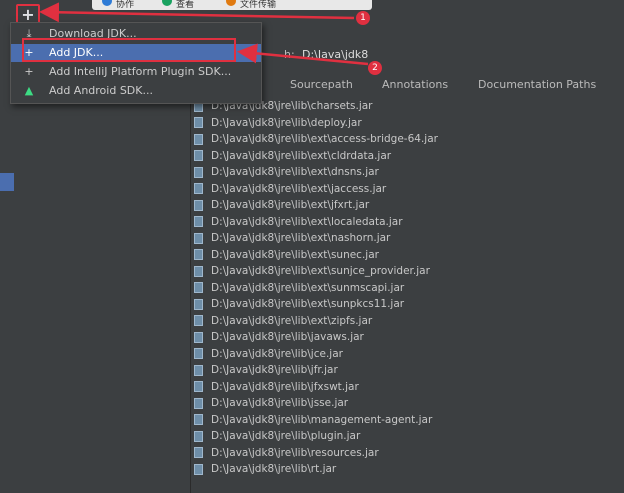 The height and width of the screenshot is (493, 624). What do you see at coordinates (303, 54) in the screenshot?
I see `arrow-to-add-jdk` at bounding box center [303, 54].